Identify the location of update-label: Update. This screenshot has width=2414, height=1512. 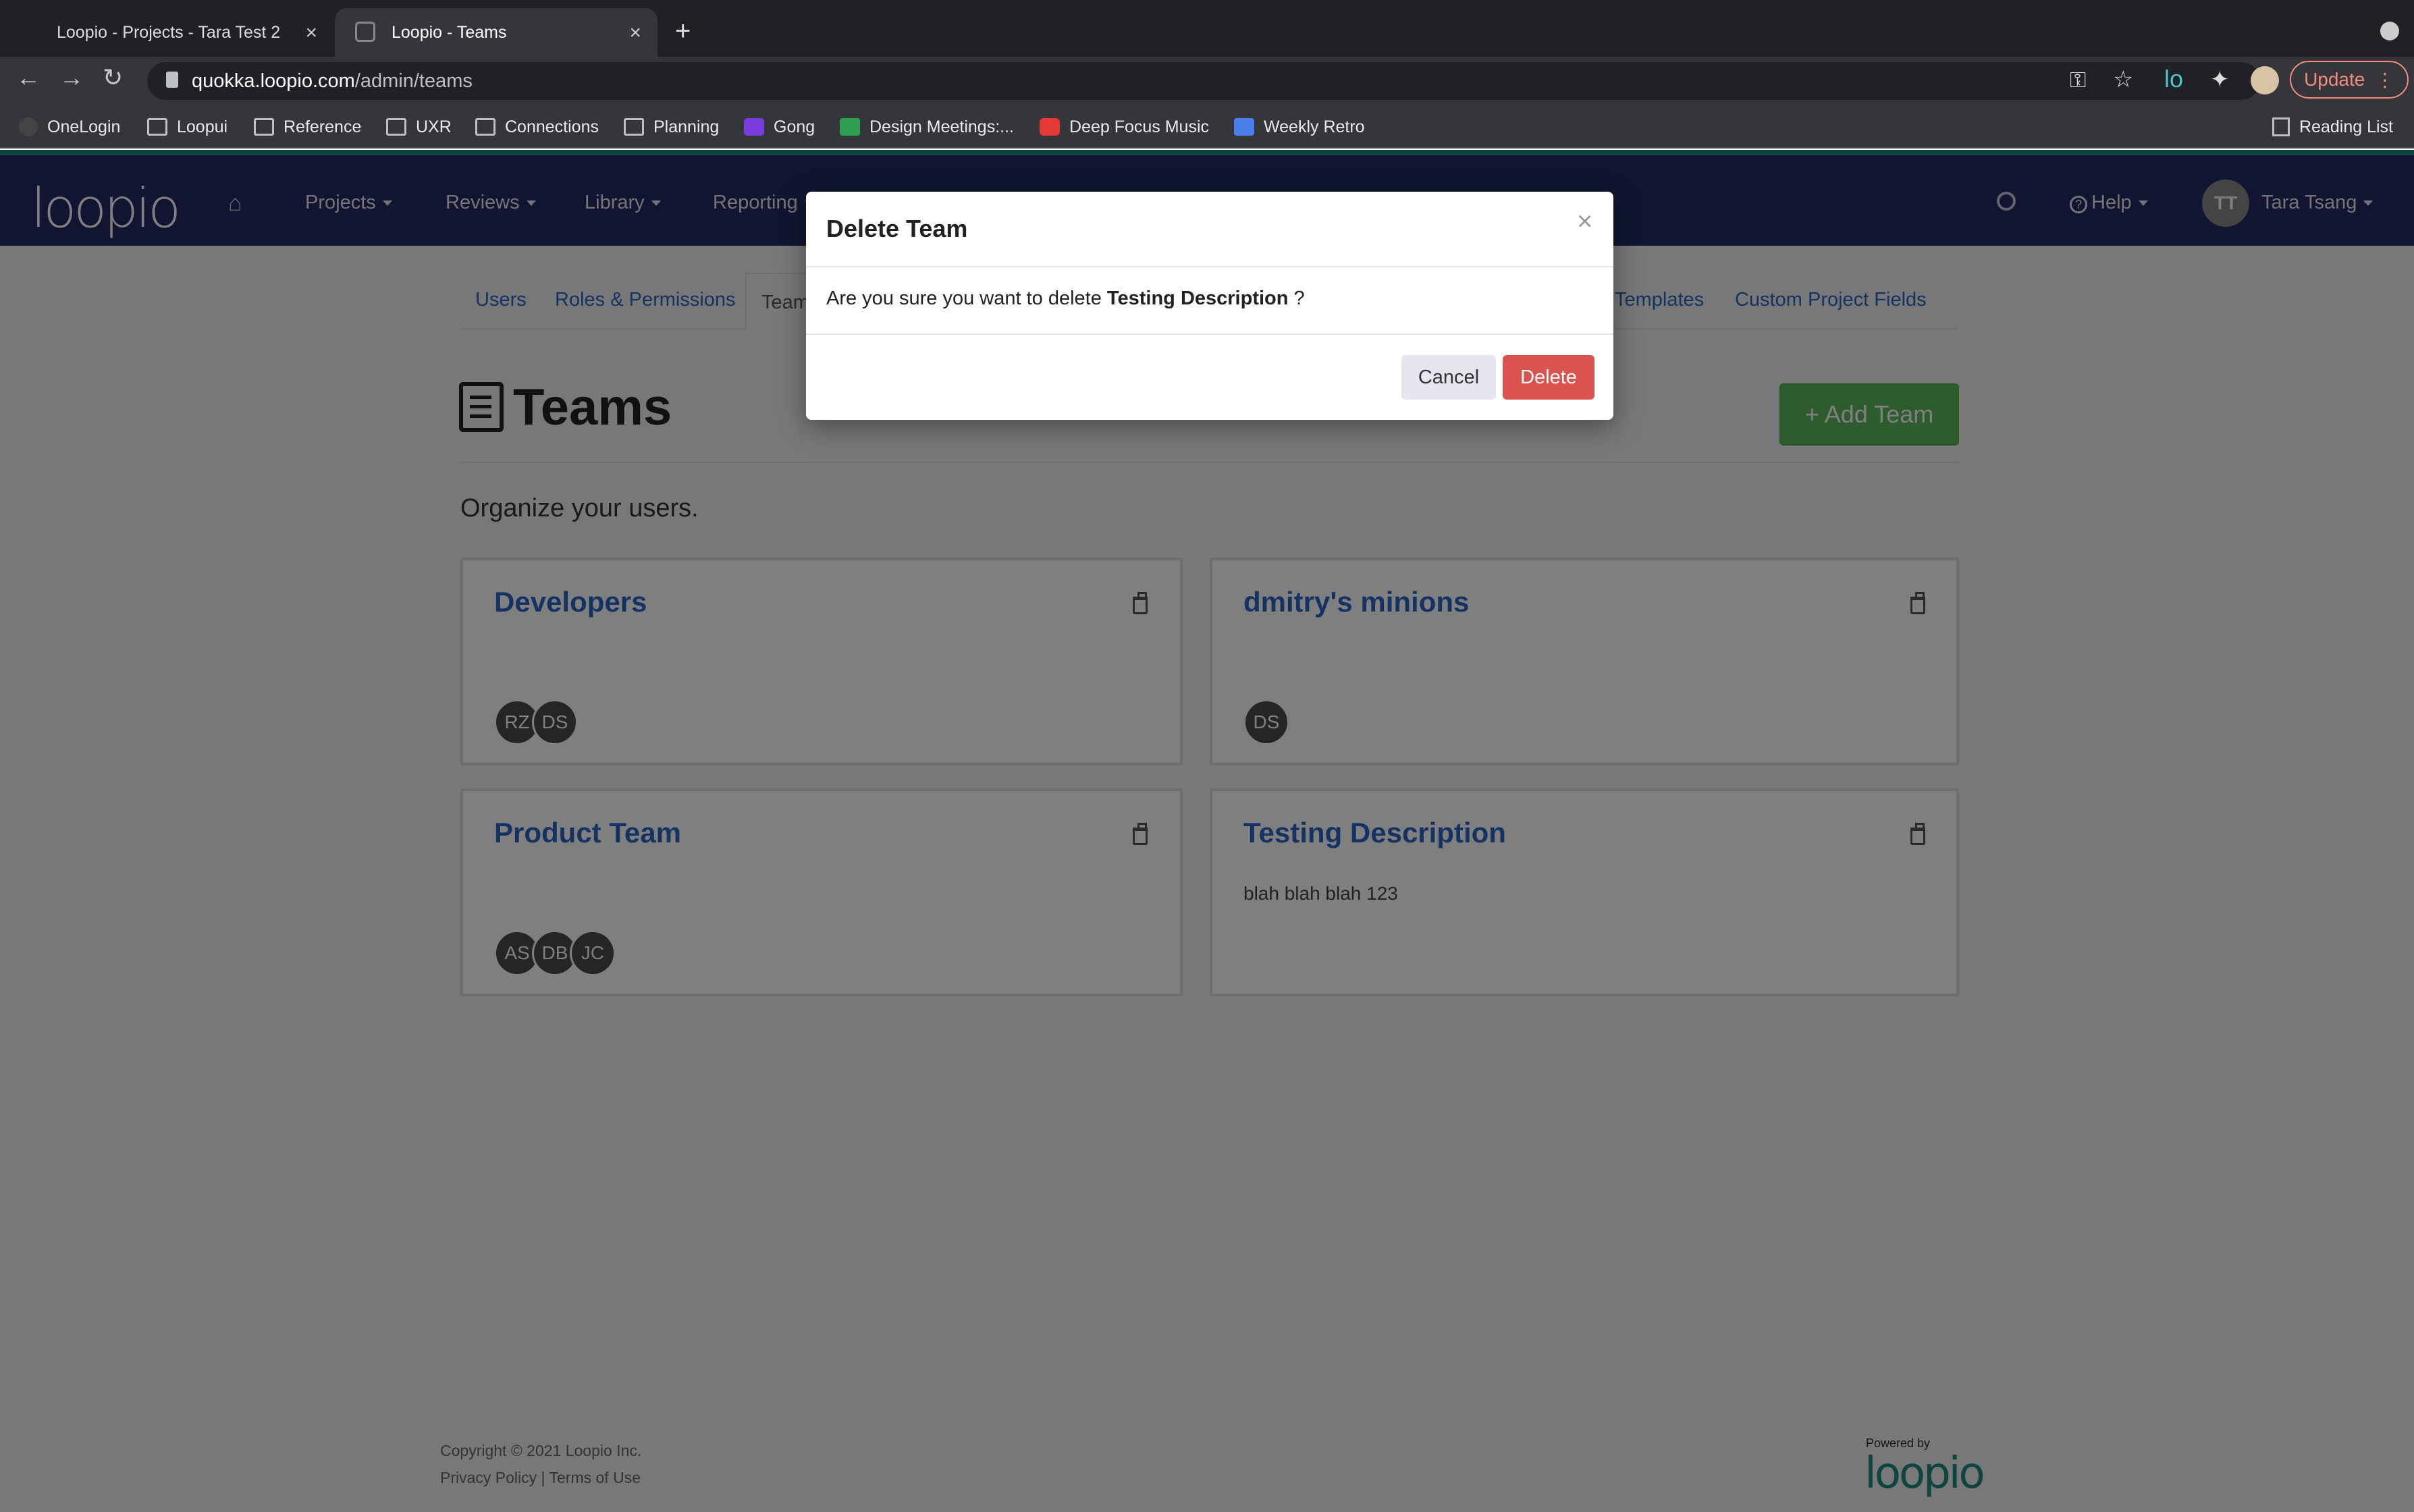
(2334, 79).